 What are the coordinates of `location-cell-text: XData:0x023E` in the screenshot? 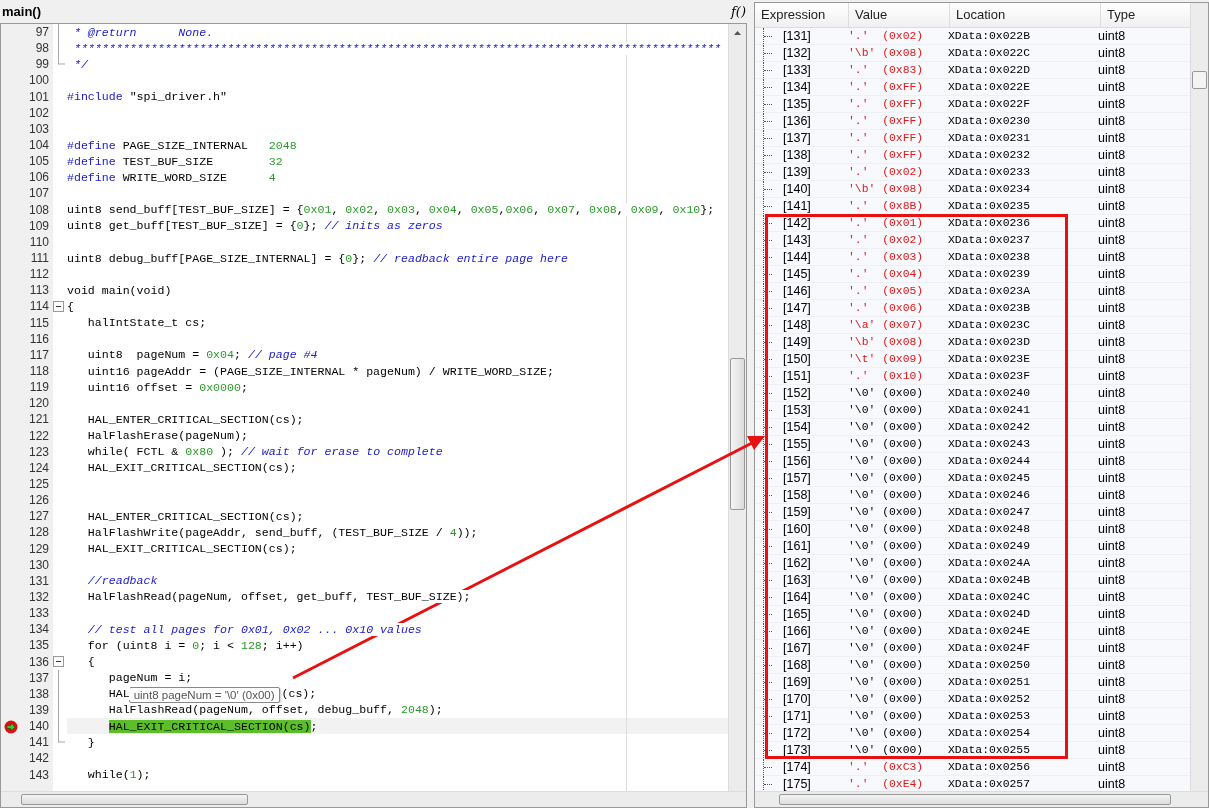 It's located at (990, 359).